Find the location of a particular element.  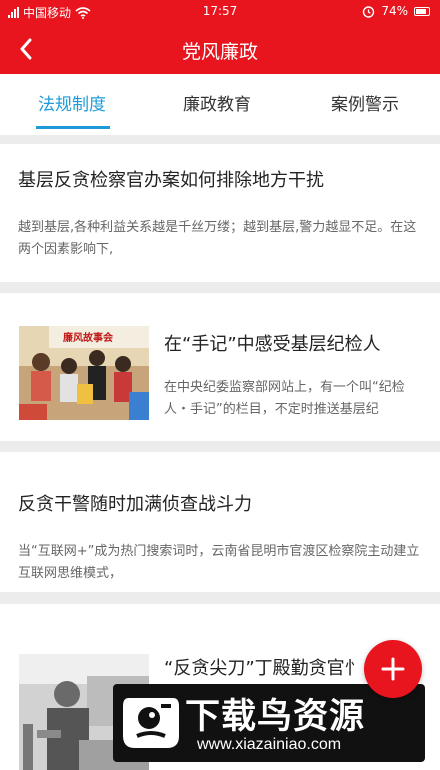

tab-education: 廉政教育 is located at coordinates (217, 102).